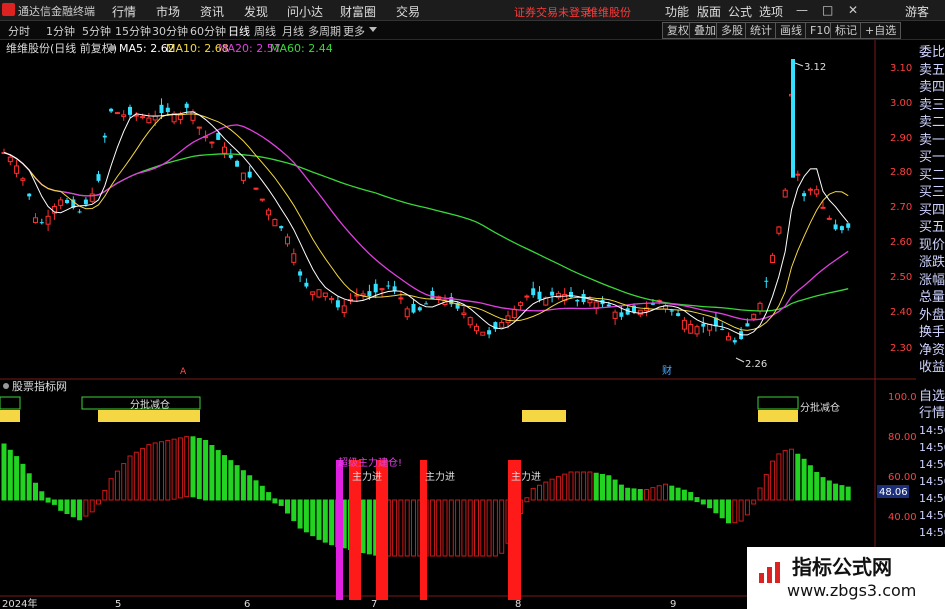  Describe the element at coordinates (256, 11) in the screenshot. I see `menu-faxian: 发现` at that location.